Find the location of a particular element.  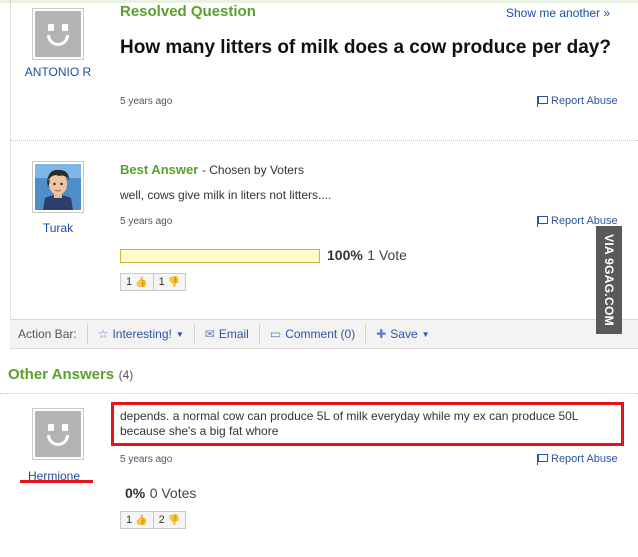

best-answer-user: Turak is located at coordinates (58, 228).